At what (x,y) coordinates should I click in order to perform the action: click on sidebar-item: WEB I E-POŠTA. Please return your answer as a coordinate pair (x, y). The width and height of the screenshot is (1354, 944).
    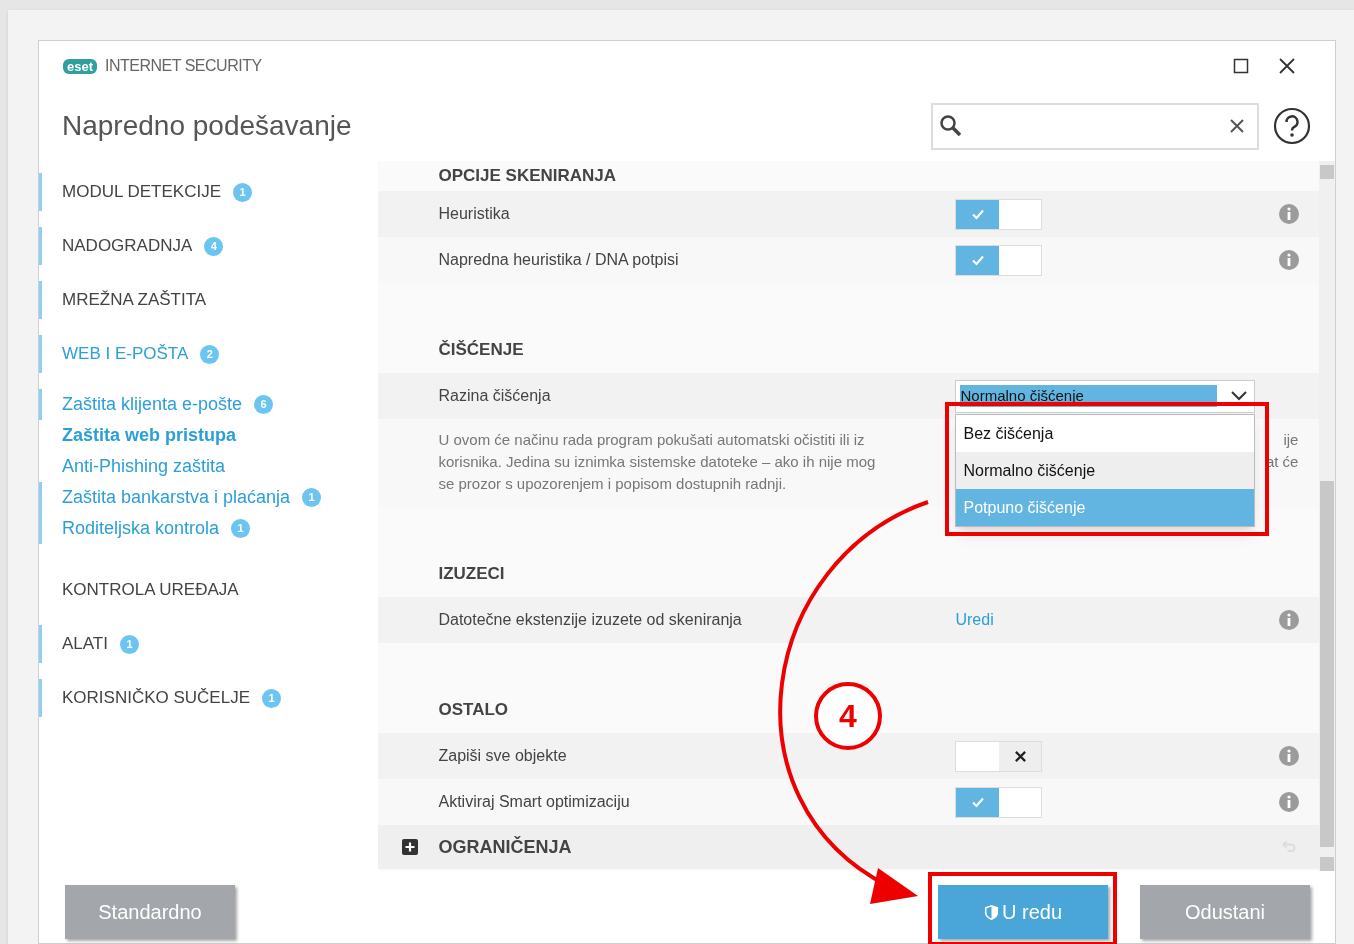
    Looking at the image, I should click on (125, 354).